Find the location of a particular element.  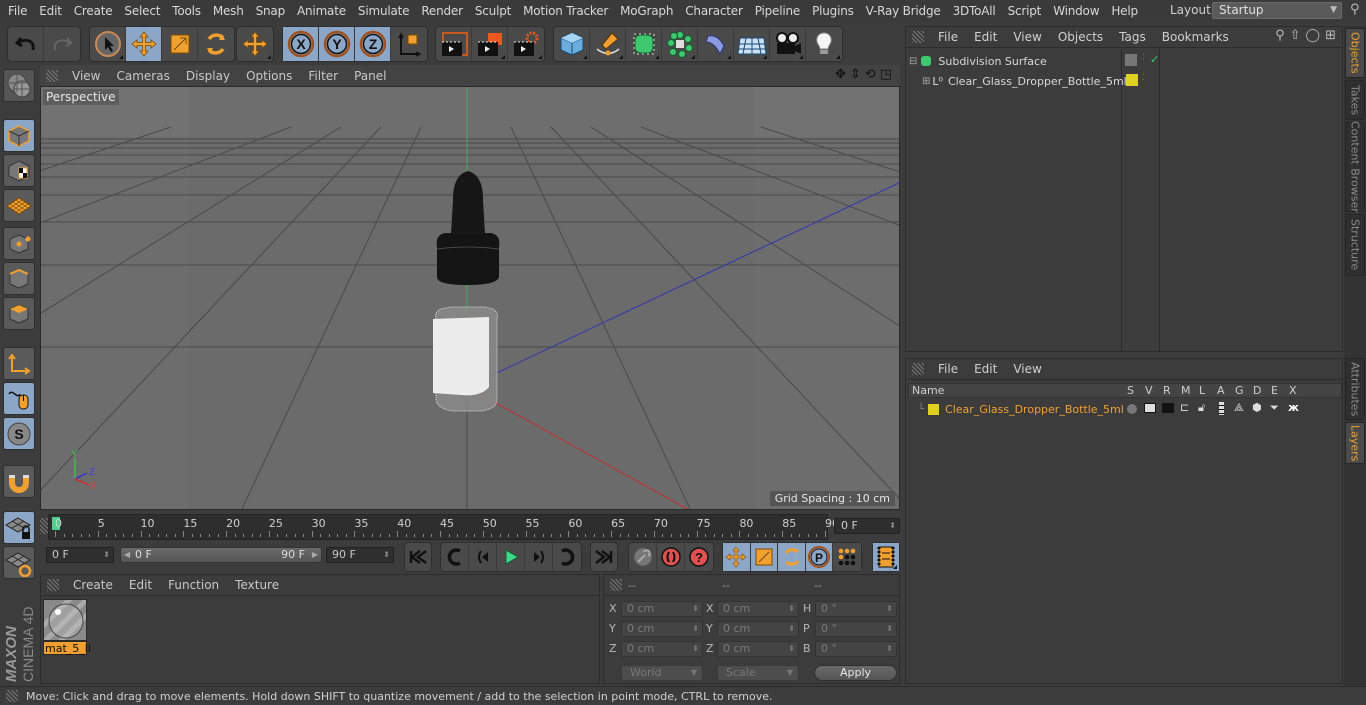

range-right-icon: ▶ is located at coordinates (315, 555).